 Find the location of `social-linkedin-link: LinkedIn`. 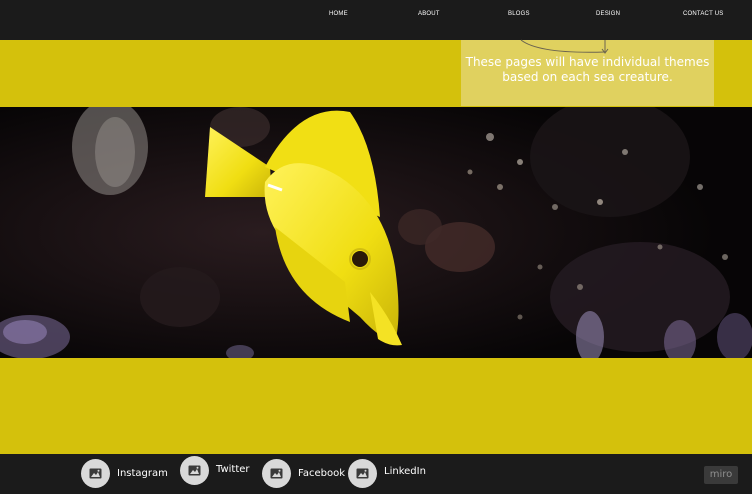

social-linkedin-link: LinkedIn is located at coordinates (387, 473).